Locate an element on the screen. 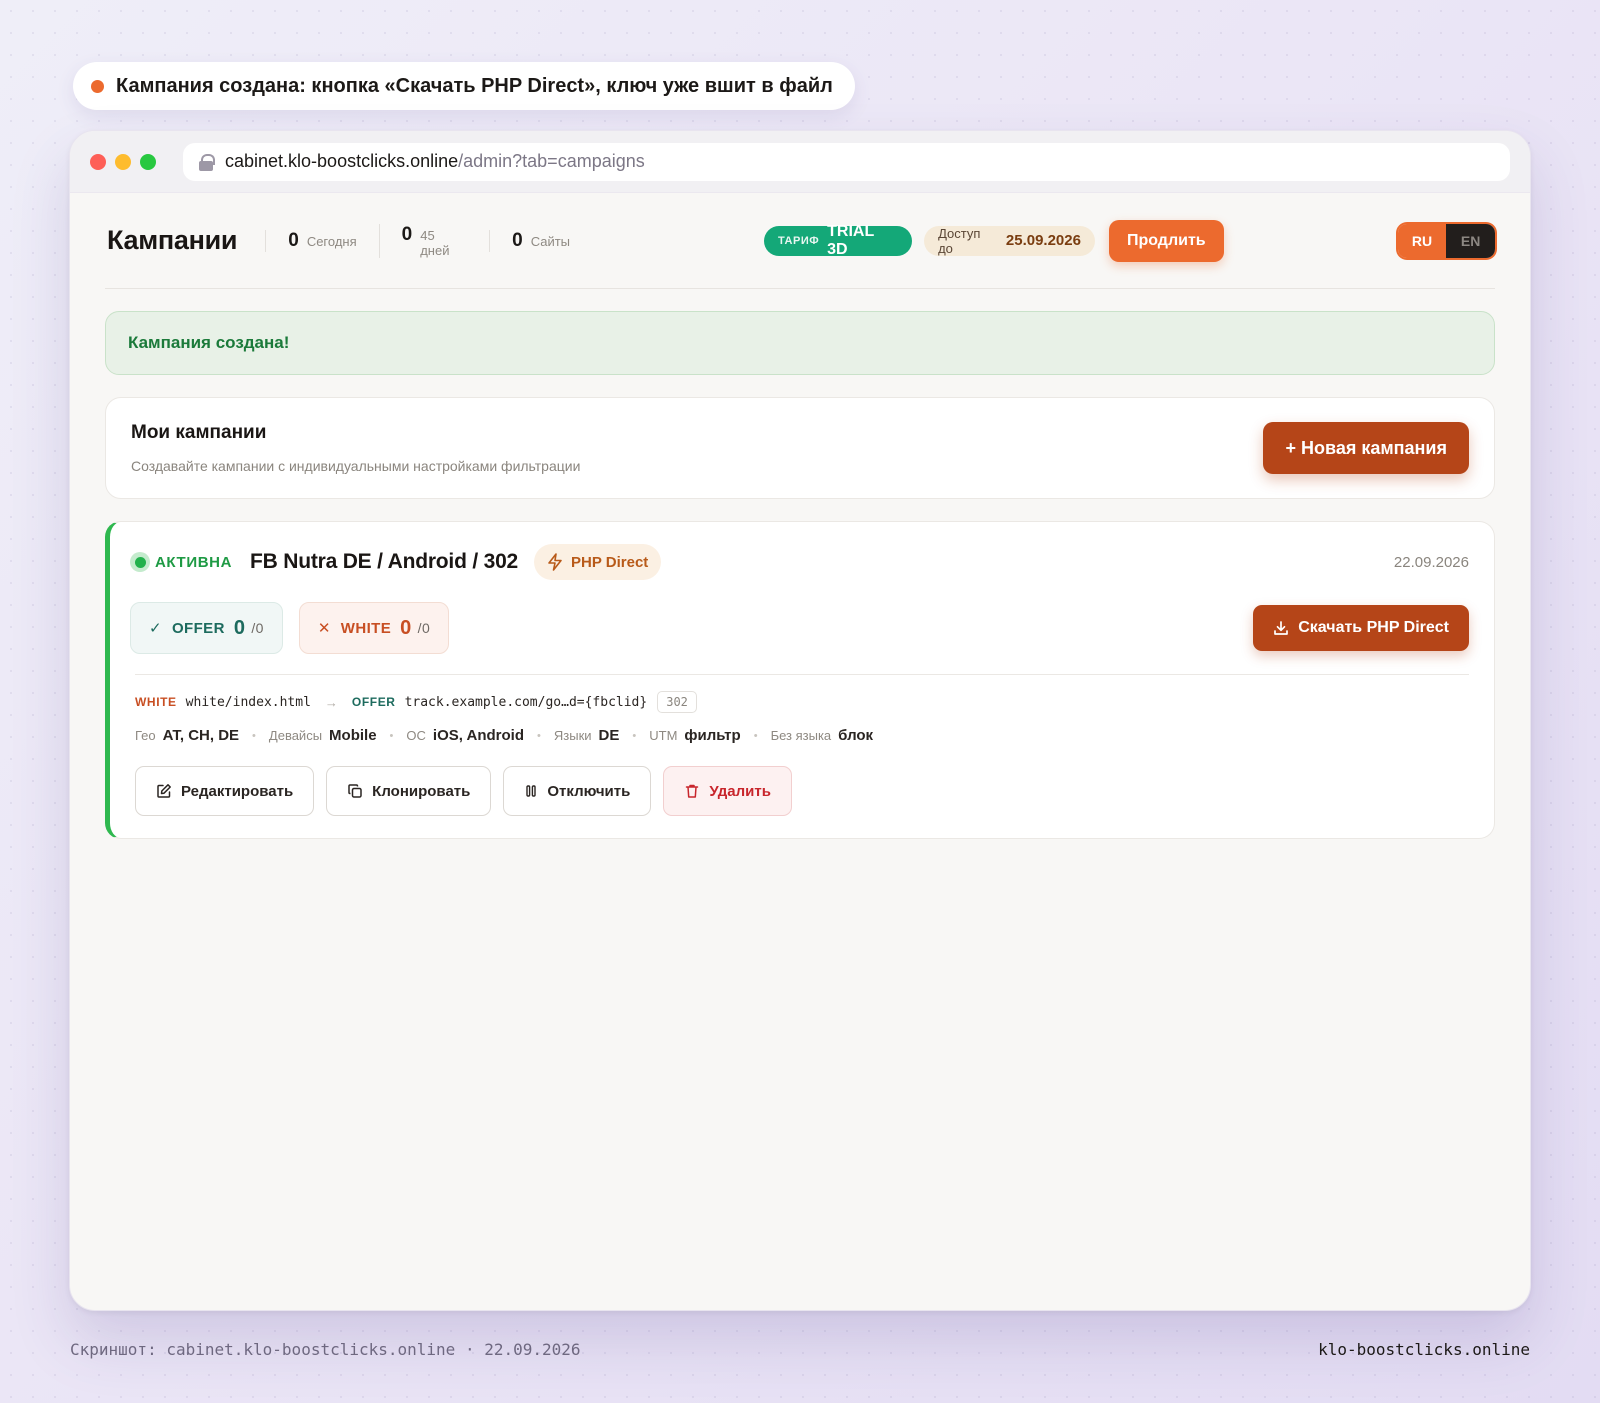  status-dot-icon is located at coordinates (140, 562).